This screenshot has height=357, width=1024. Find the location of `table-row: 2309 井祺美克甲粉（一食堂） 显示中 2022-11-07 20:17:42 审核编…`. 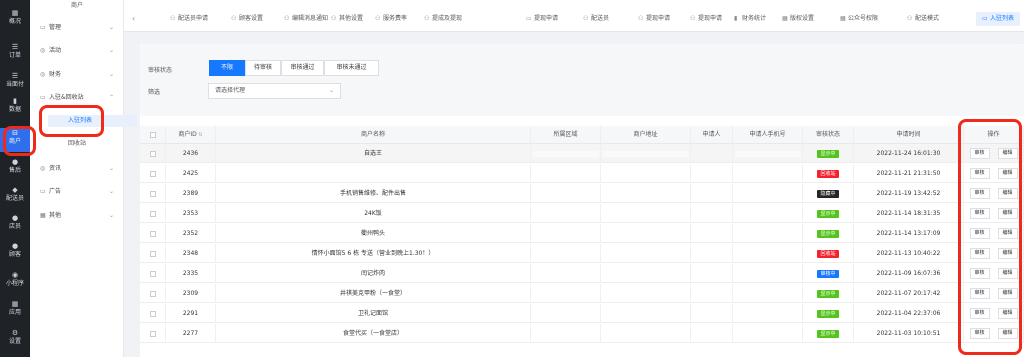

table-row: 2309 井祺美克甲粉（一食堂） 显示中 2022-11-07 20:17:42 审核编… is located at coordinates (582, 293).